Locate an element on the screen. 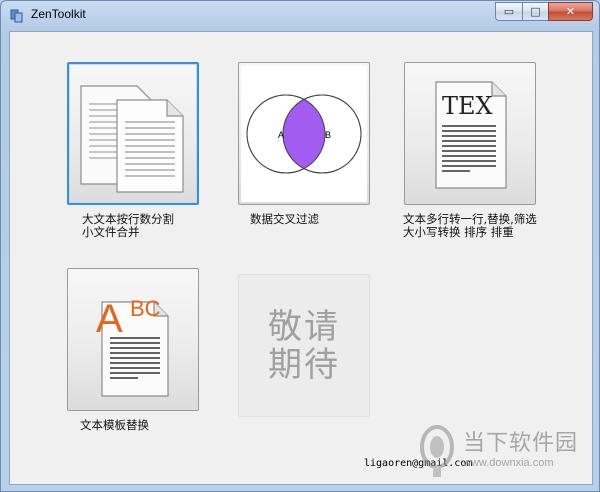 This screenshot has width=600, height=492. maximize-icon: □ is located at coordinates (535, 11).